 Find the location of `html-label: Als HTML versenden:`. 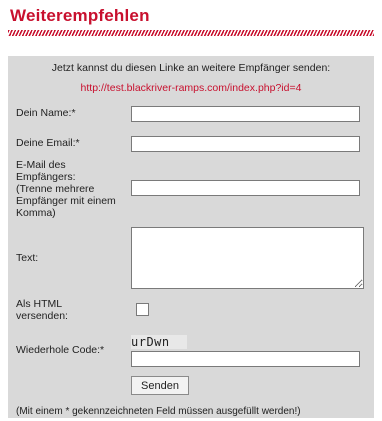

html-label: Als HTML versenden: is located at coordinates (42, 310).